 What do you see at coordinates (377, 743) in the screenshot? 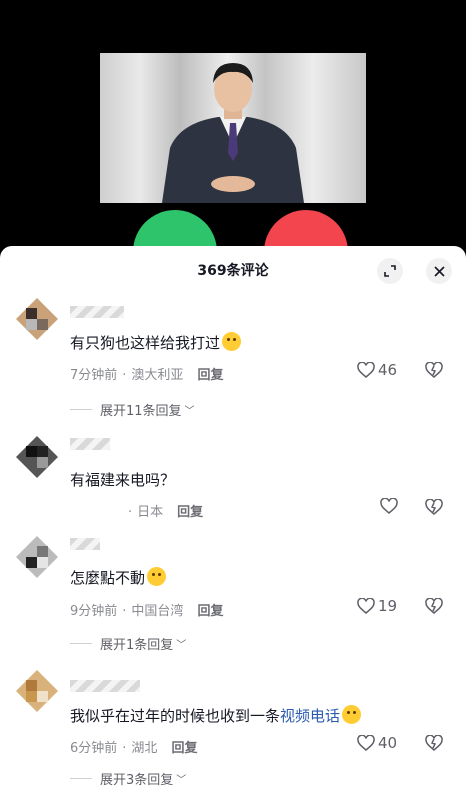
I see `like-button: 40` at bounding box center [377, 743].